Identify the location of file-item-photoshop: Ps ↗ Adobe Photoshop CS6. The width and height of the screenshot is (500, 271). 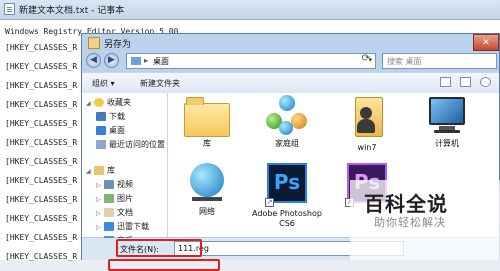
(287, 196).